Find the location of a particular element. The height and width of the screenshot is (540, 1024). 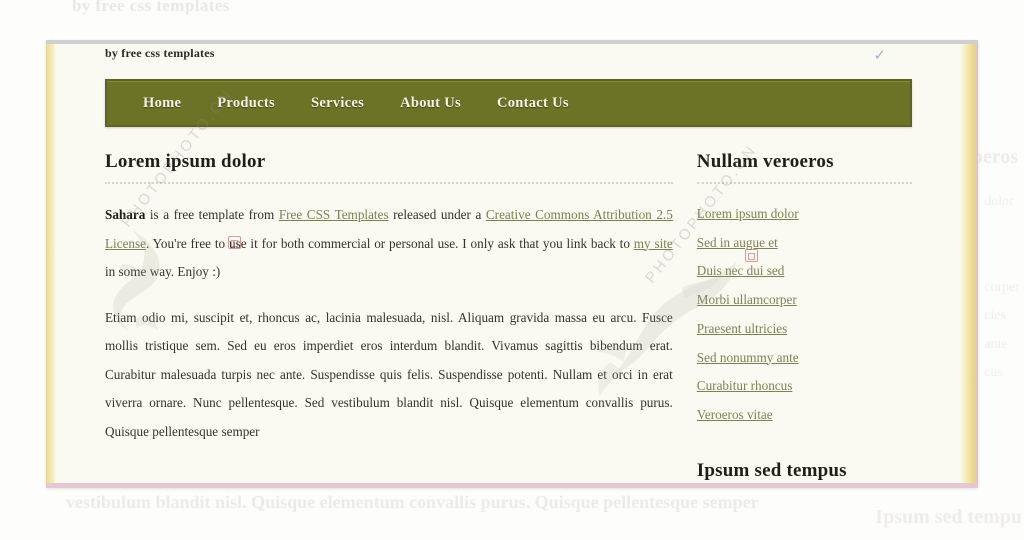

nav-item-services: Services is located at coordinates (337, 103).